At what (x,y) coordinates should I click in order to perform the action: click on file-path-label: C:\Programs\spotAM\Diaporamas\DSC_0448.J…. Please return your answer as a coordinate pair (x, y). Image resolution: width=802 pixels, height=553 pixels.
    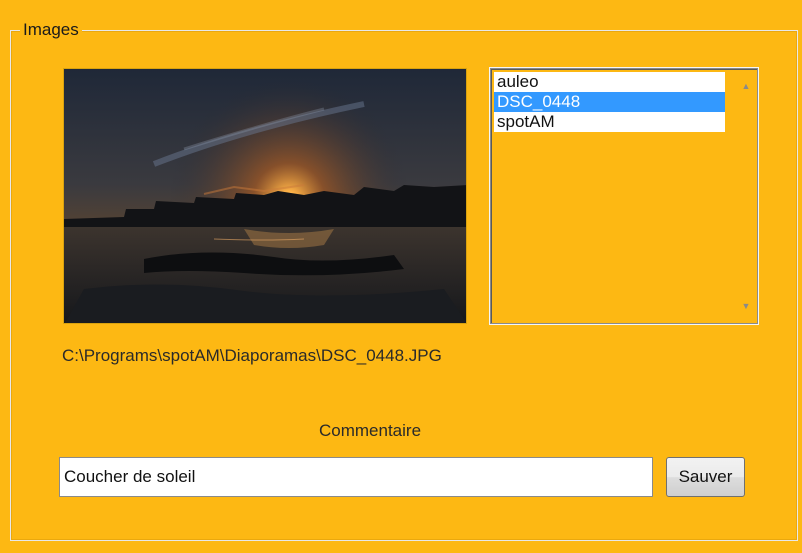
    Looking at the image, I should click on (252, 355).